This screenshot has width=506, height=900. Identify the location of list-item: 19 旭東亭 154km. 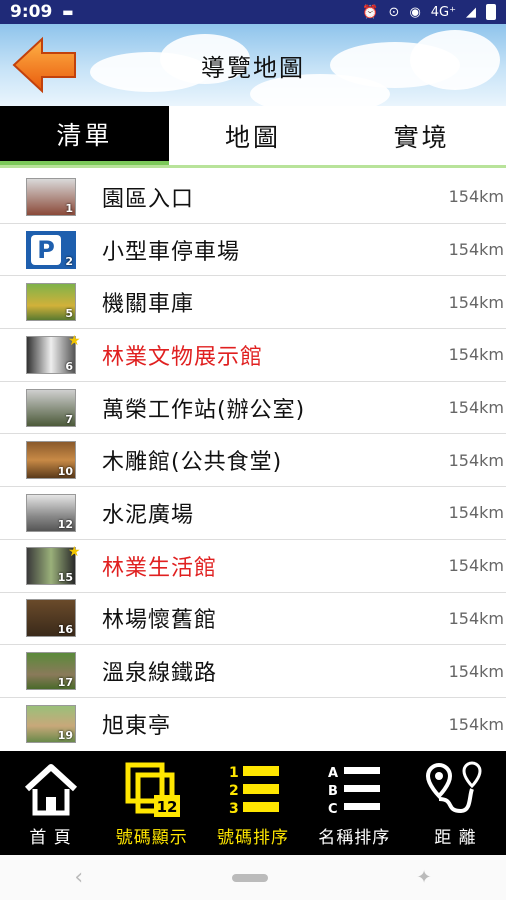
(253, 724).